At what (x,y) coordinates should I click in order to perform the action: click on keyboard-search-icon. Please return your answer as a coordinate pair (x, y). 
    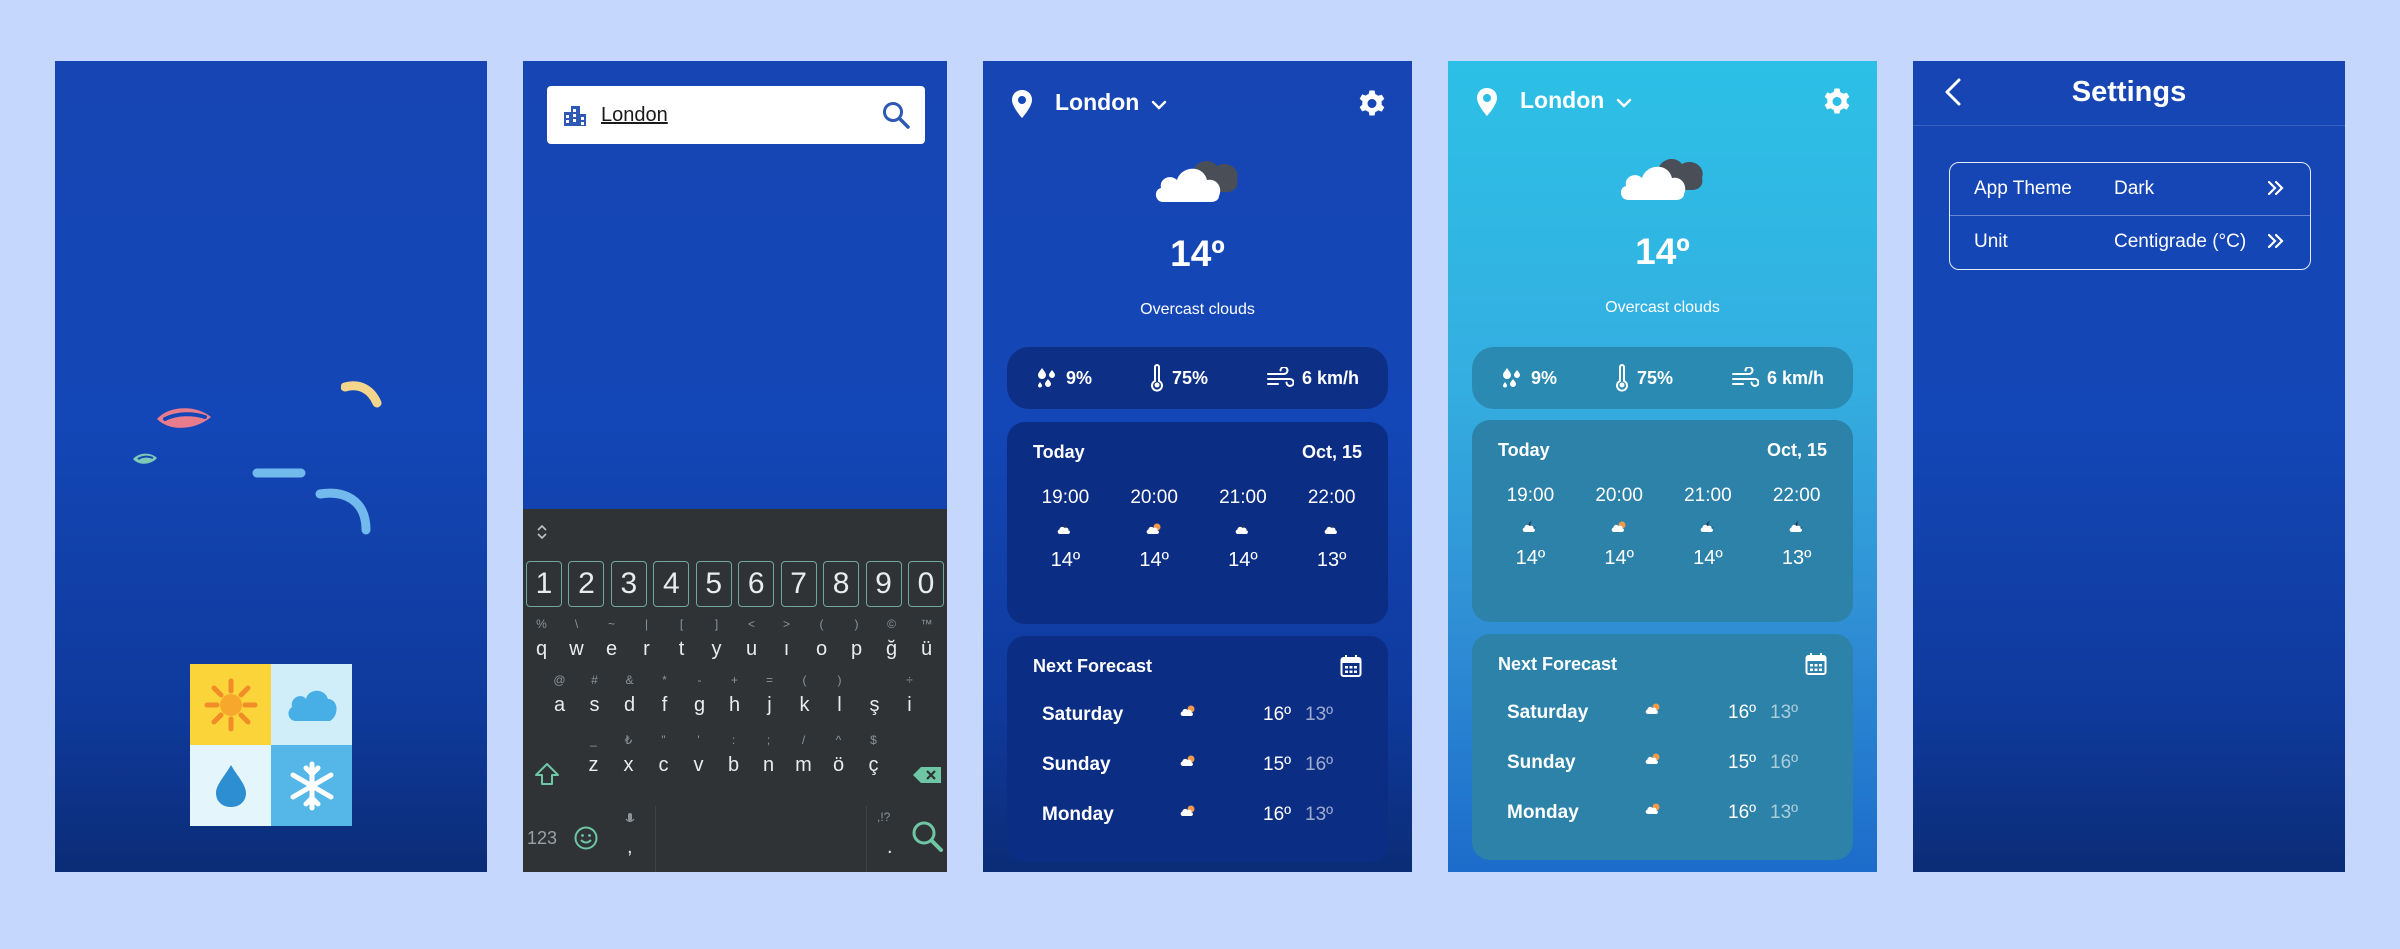
    Looking at the image, I should click on (927, 838).